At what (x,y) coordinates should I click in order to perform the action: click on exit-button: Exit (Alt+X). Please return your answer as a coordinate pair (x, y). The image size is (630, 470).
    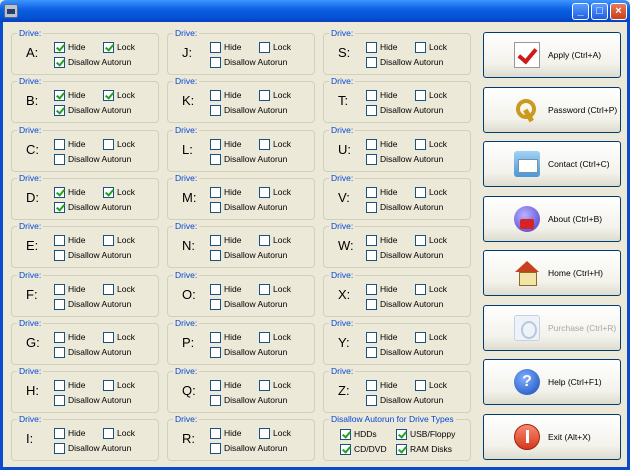
    Looking at the image, I should click on (552, 437).